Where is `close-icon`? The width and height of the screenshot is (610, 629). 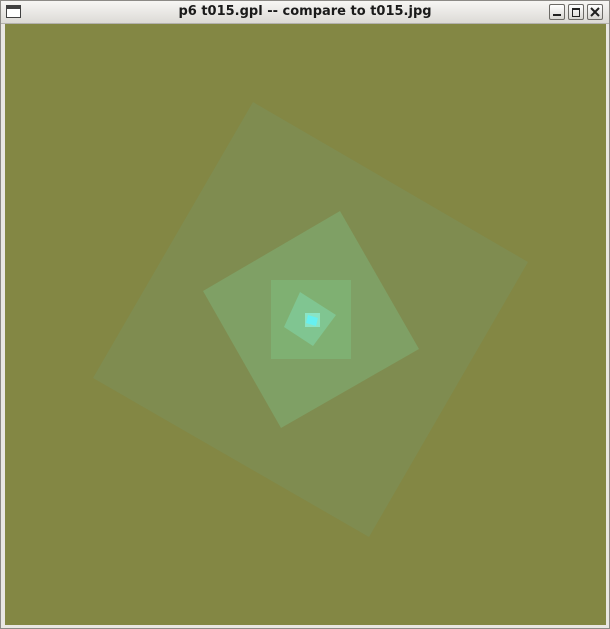
close-icon is located at coordinates (595, 12).